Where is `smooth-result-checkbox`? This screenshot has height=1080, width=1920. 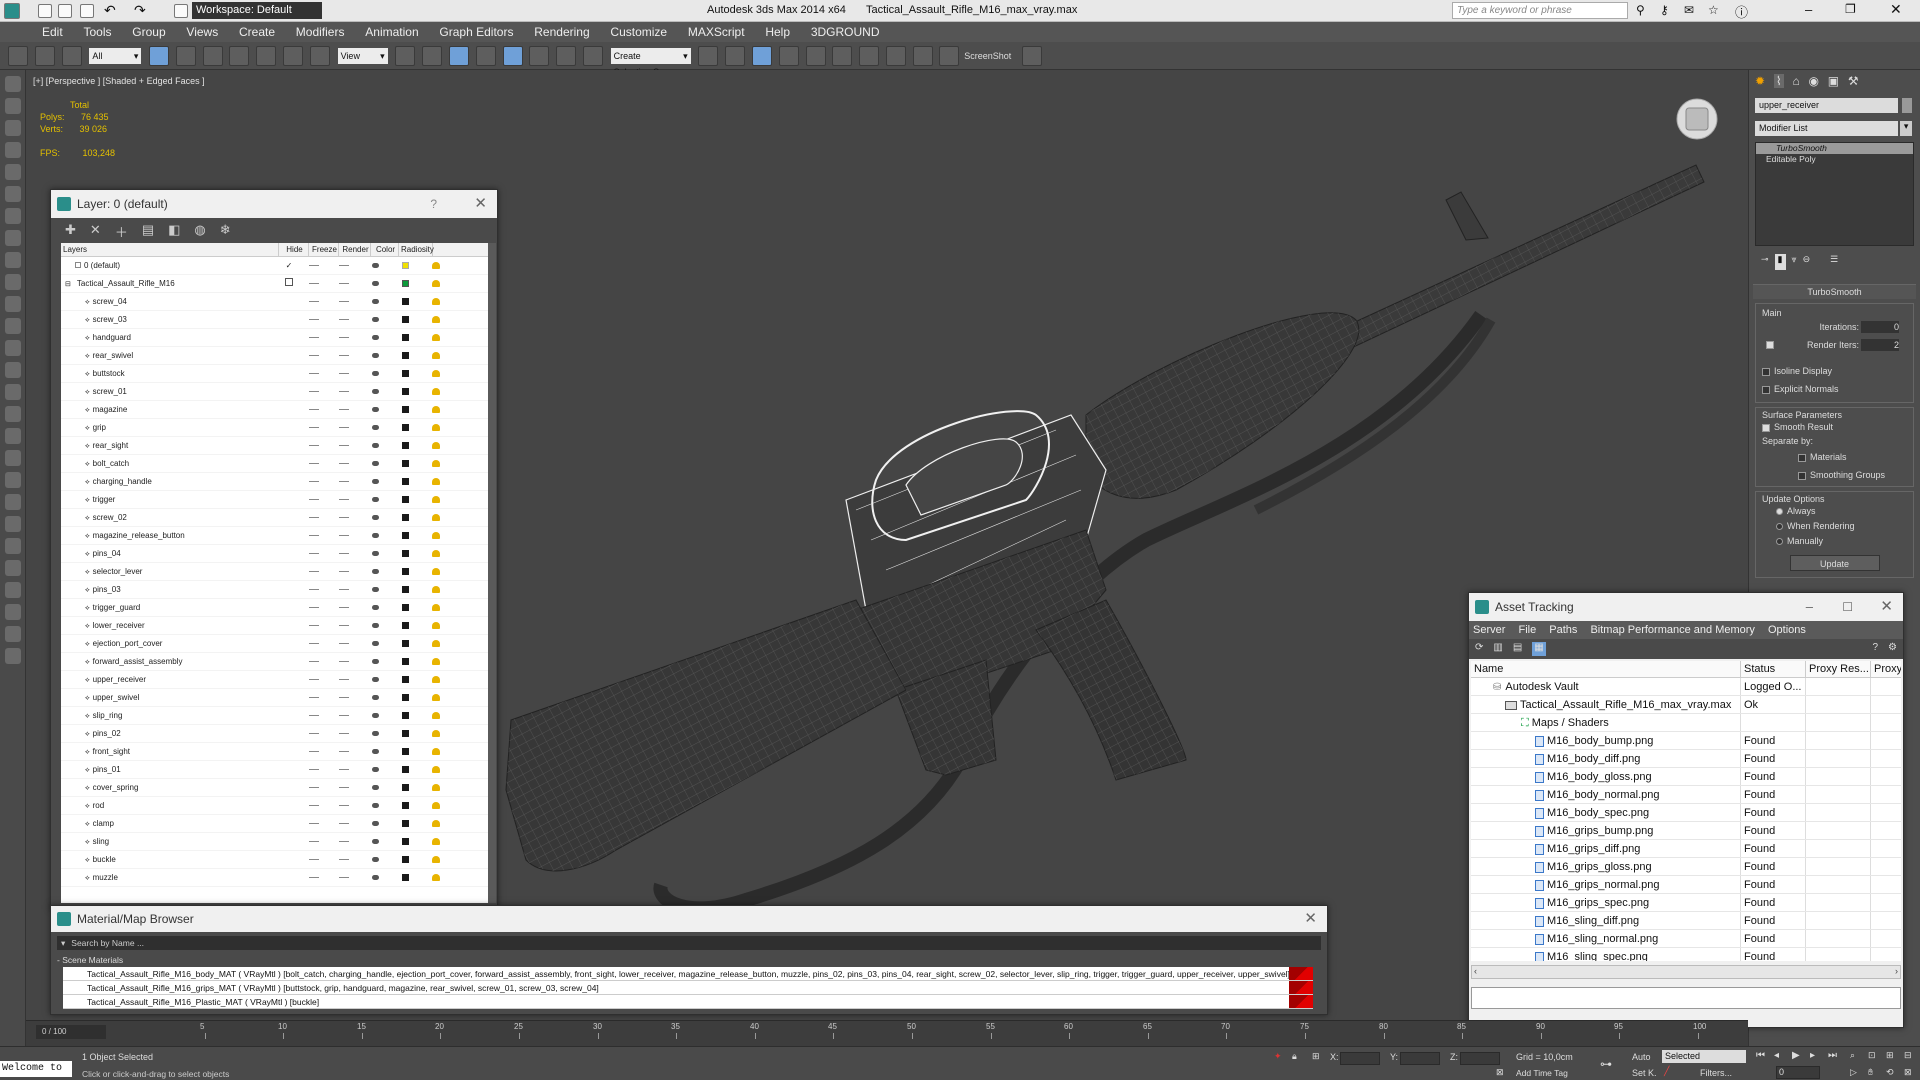 smooth-result-checkbox is located at coordinates (1766, 427).